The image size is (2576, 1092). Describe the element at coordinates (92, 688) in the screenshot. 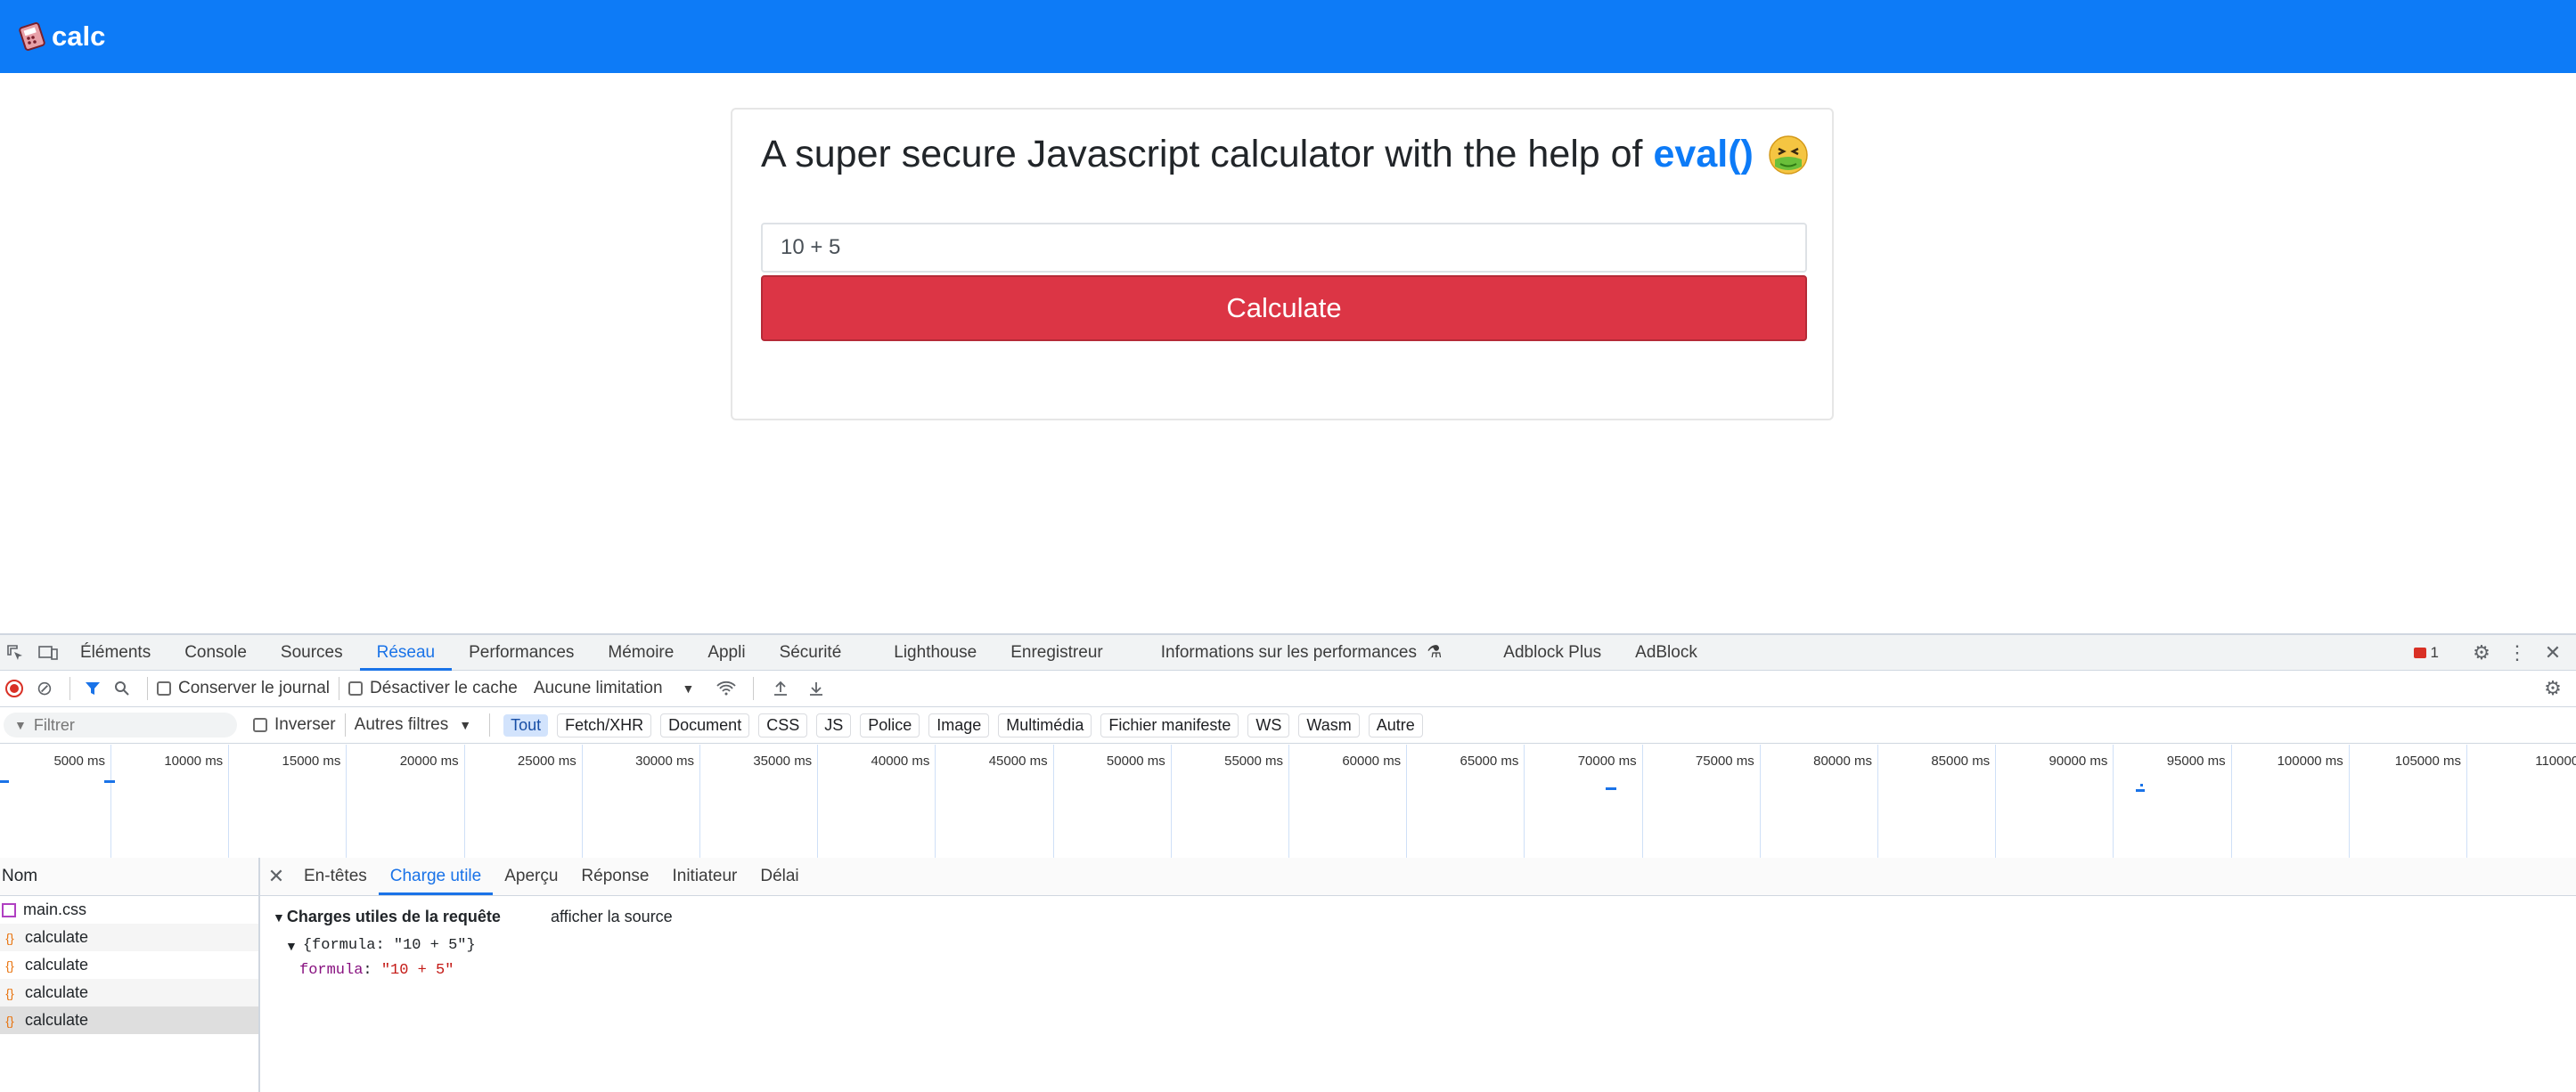

I see `filter-funnel-icon` at that location.